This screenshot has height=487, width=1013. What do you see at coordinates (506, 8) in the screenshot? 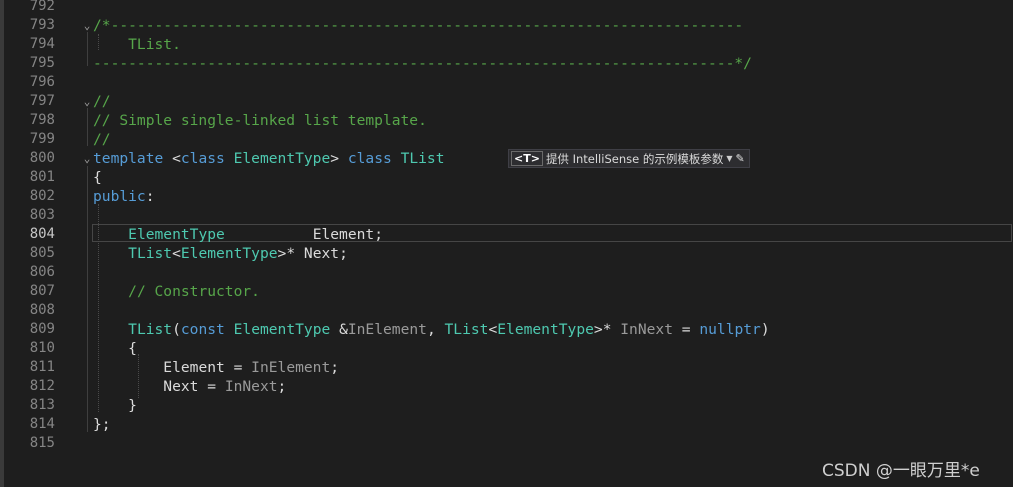
I see `code-line: 792` at bounding box center [506, 8].